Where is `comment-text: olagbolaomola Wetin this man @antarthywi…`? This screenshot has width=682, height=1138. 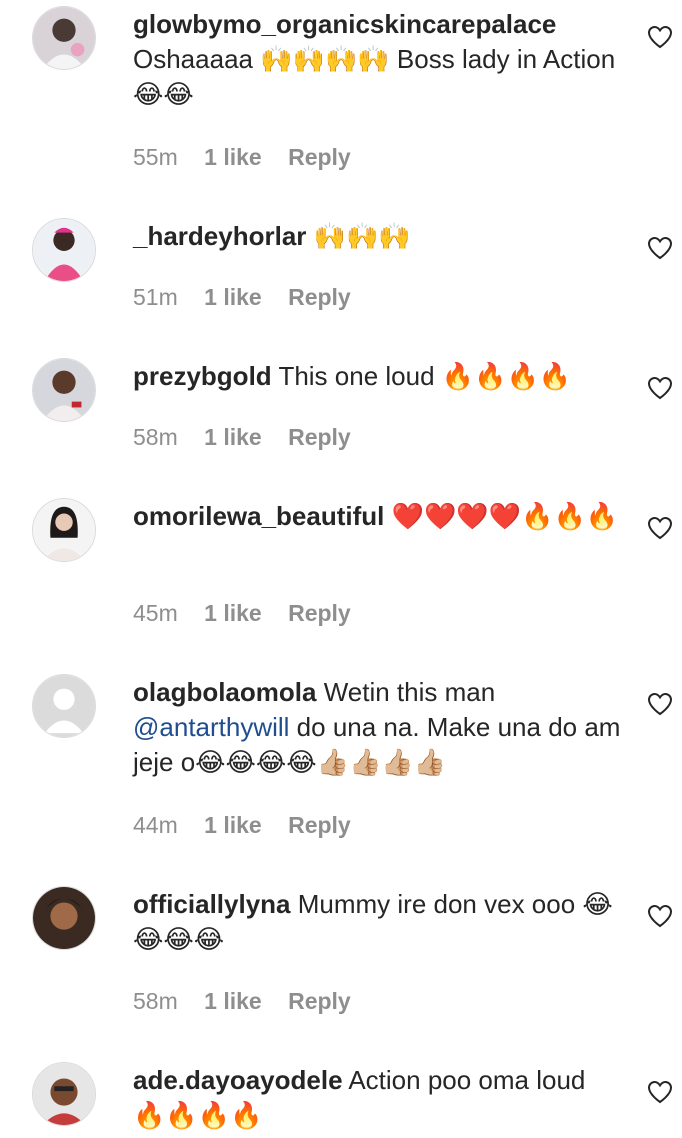
comment-text: olagbolaomola Wetin this man @antarthywi… is located at coordinates (377, 727).